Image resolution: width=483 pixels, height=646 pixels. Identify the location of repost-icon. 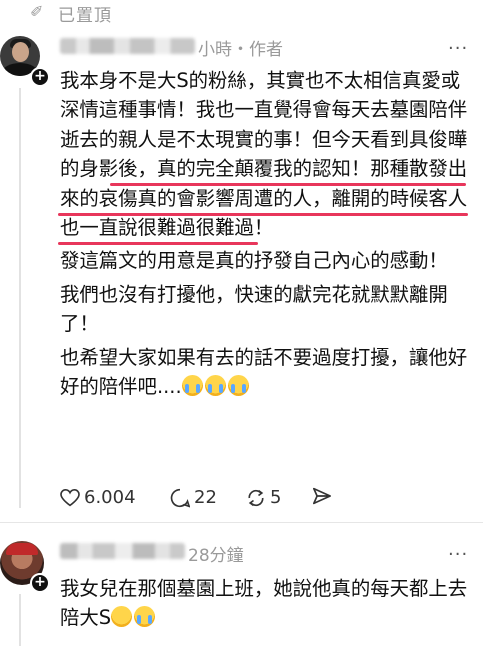
(256, 497).